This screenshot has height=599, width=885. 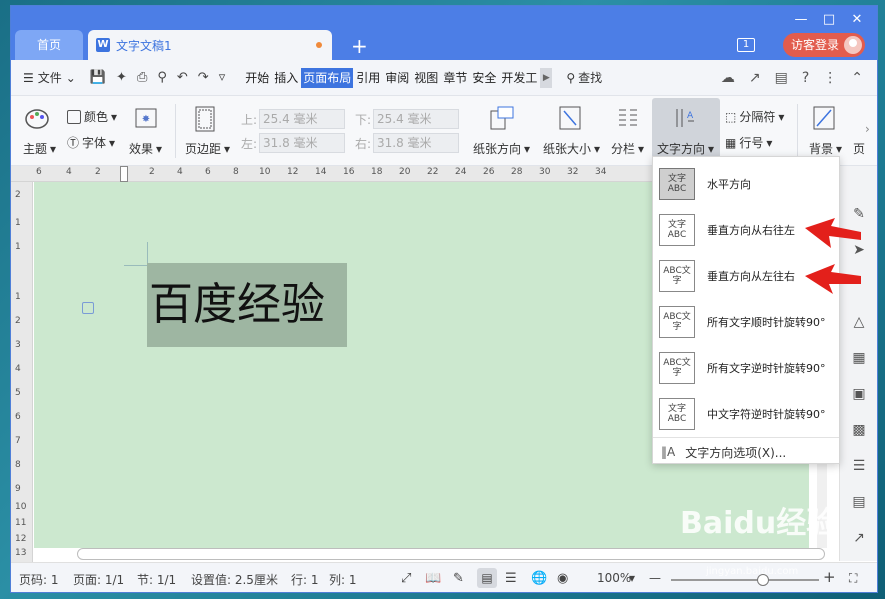 What do you see at coordinates (18, 321) in the screenshot?
I see `ruler-tick-label: 2` at bounding box center [18, 321].